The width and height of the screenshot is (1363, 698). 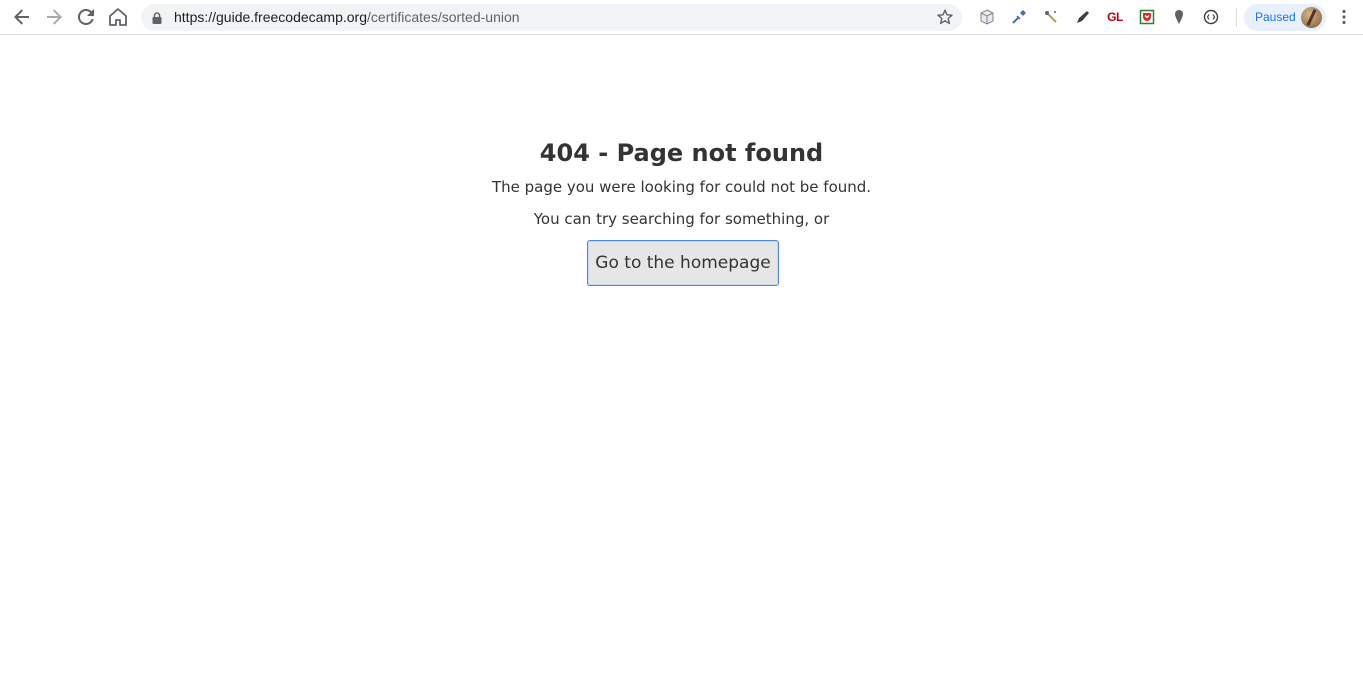 I want to click on profile-button: Paused, so click(x=1285, y=17).